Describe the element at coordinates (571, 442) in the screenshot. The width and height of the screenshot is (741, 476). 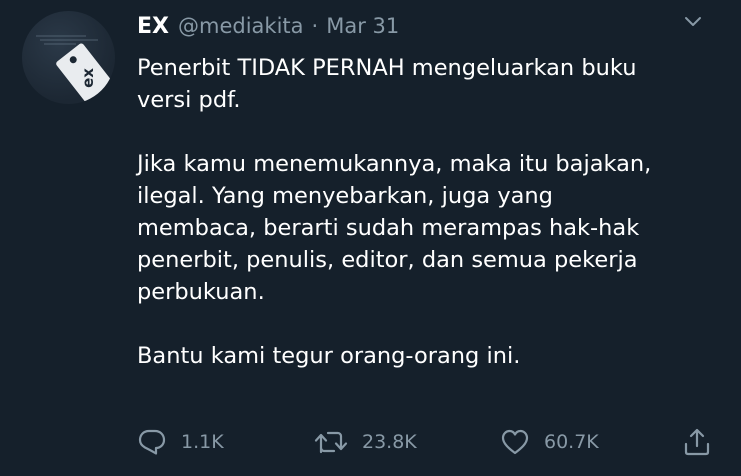
I see `like-count: 60.7K` at that location.